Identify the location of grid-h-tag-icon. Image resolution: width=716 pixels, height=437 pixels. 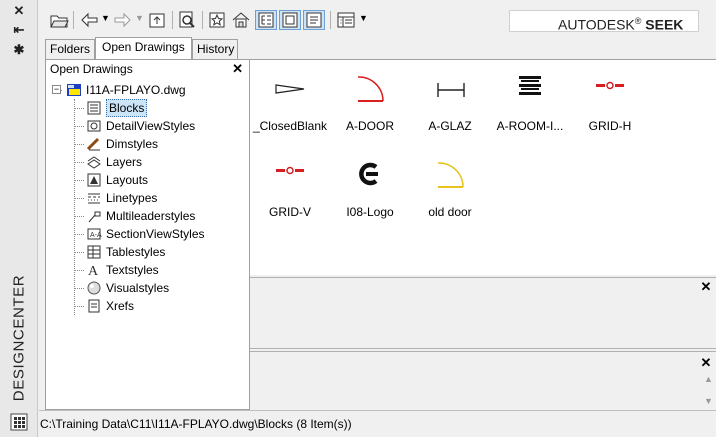
(610, 85).